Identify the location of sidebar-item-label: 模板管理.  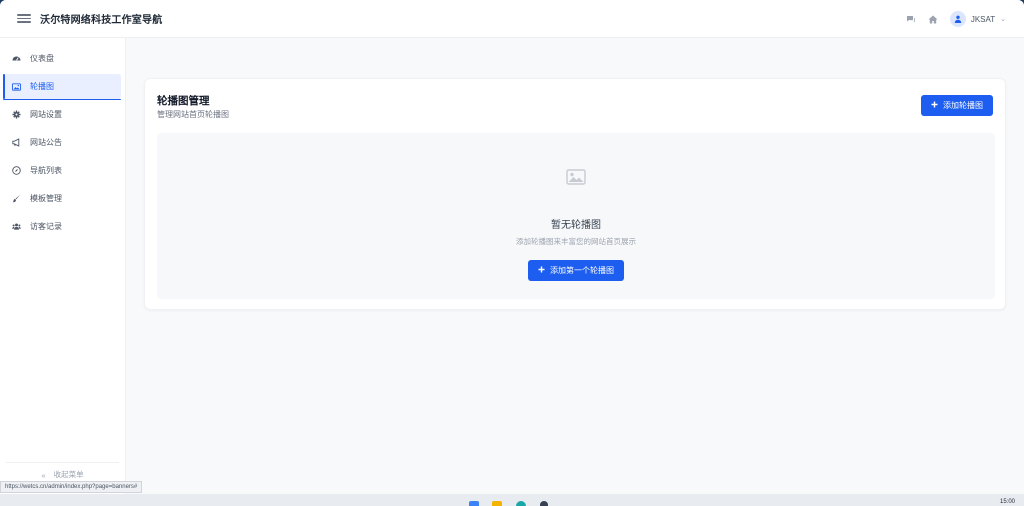
(46, 198).